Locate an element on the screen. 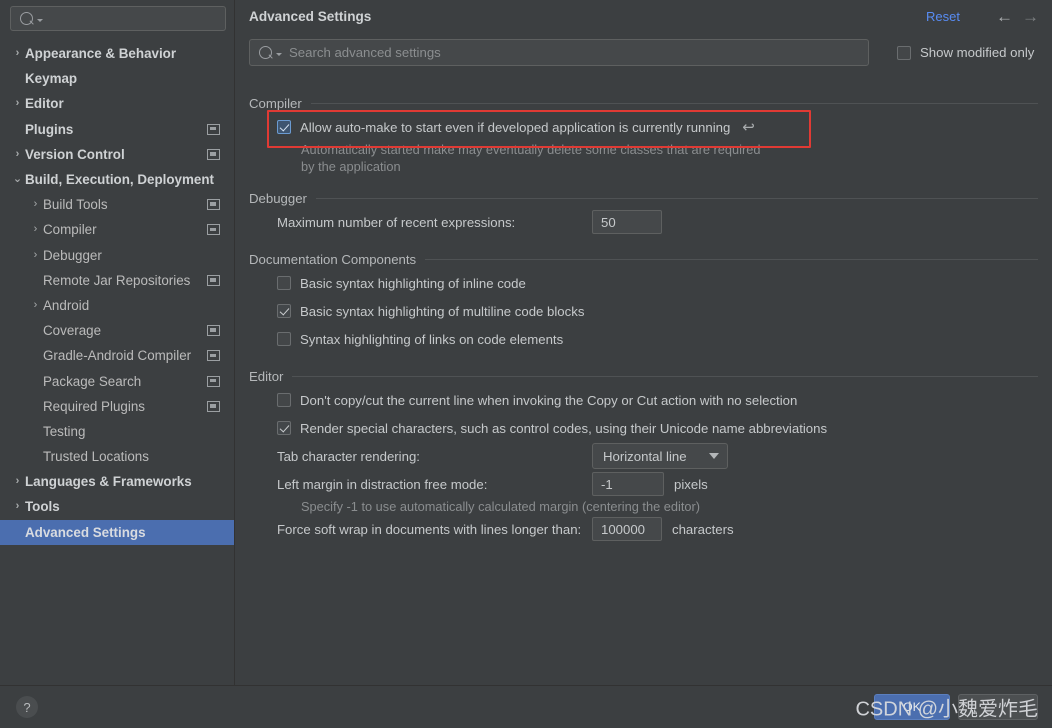  sidebar-item-version-control: › Version Control is located at coordinates (117, 154).